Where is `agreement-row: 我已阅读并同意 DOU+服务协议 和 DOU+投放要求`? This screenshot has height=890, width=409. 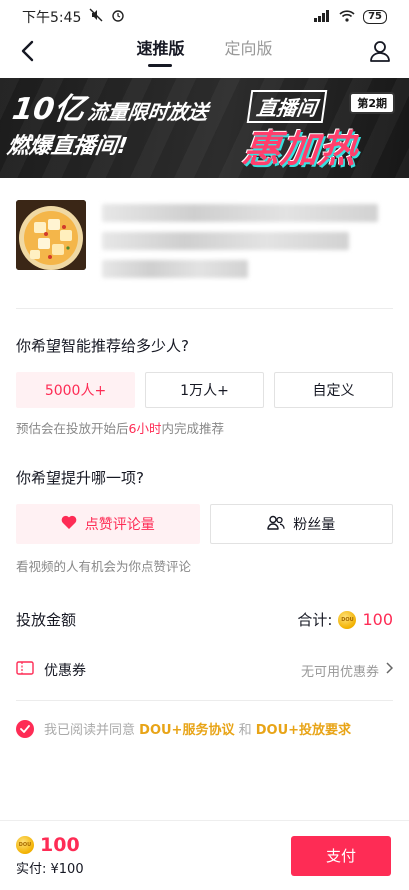
agreement-row: 我已阅读并同意 DOU+服务协议 和 DOU+投放要求 is located at coordinates (204, 719).